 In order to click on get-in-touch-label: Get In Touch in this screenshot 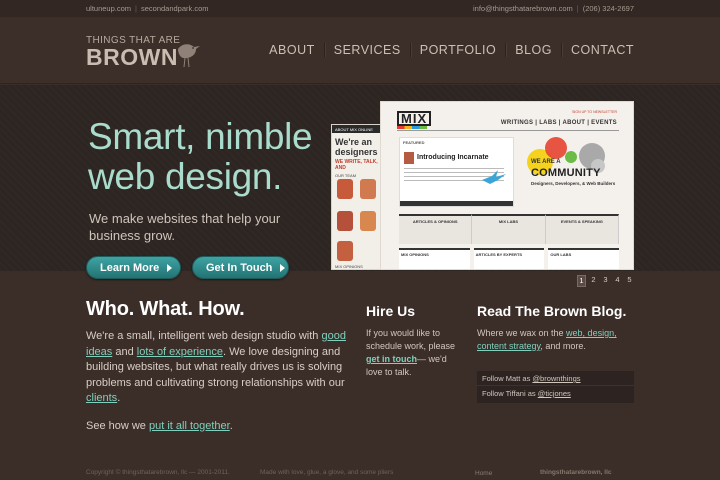, I will do `click(239, 267)`.